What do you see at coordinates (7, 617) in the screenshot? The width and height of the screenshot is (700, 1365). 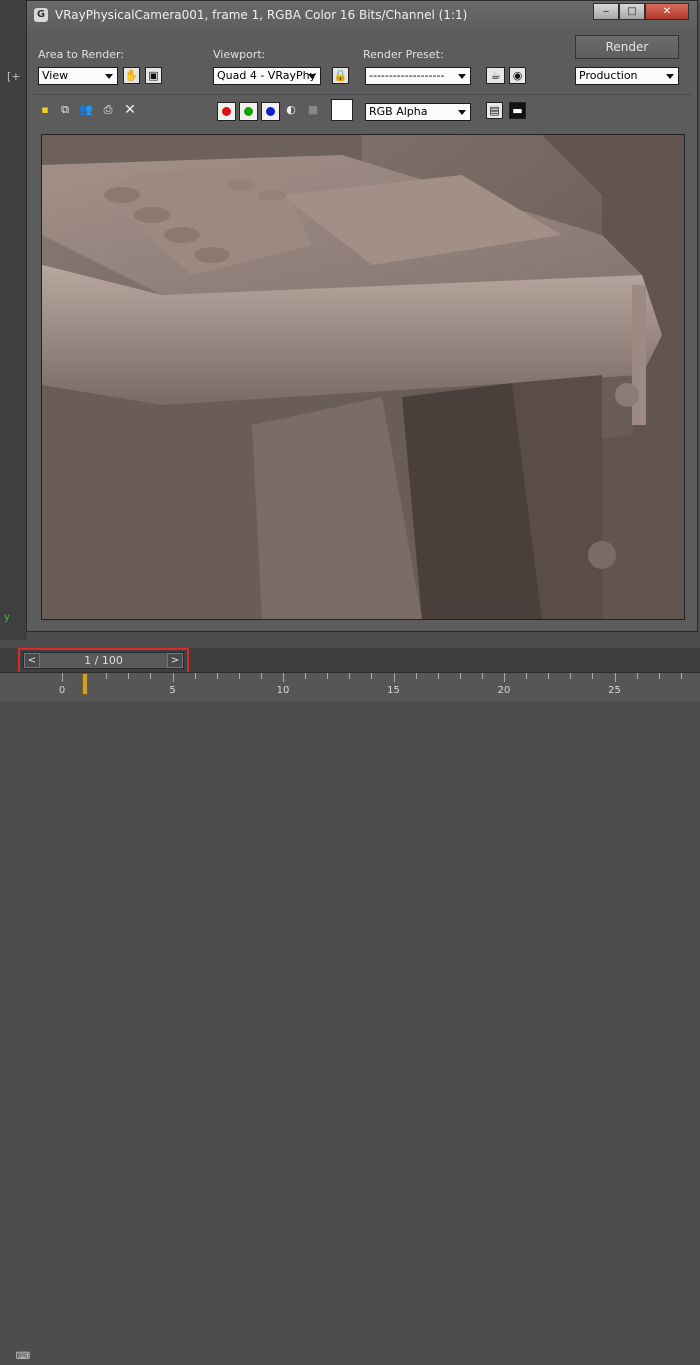 I see `axis-indicator: y` at bounding box center [7, 617].